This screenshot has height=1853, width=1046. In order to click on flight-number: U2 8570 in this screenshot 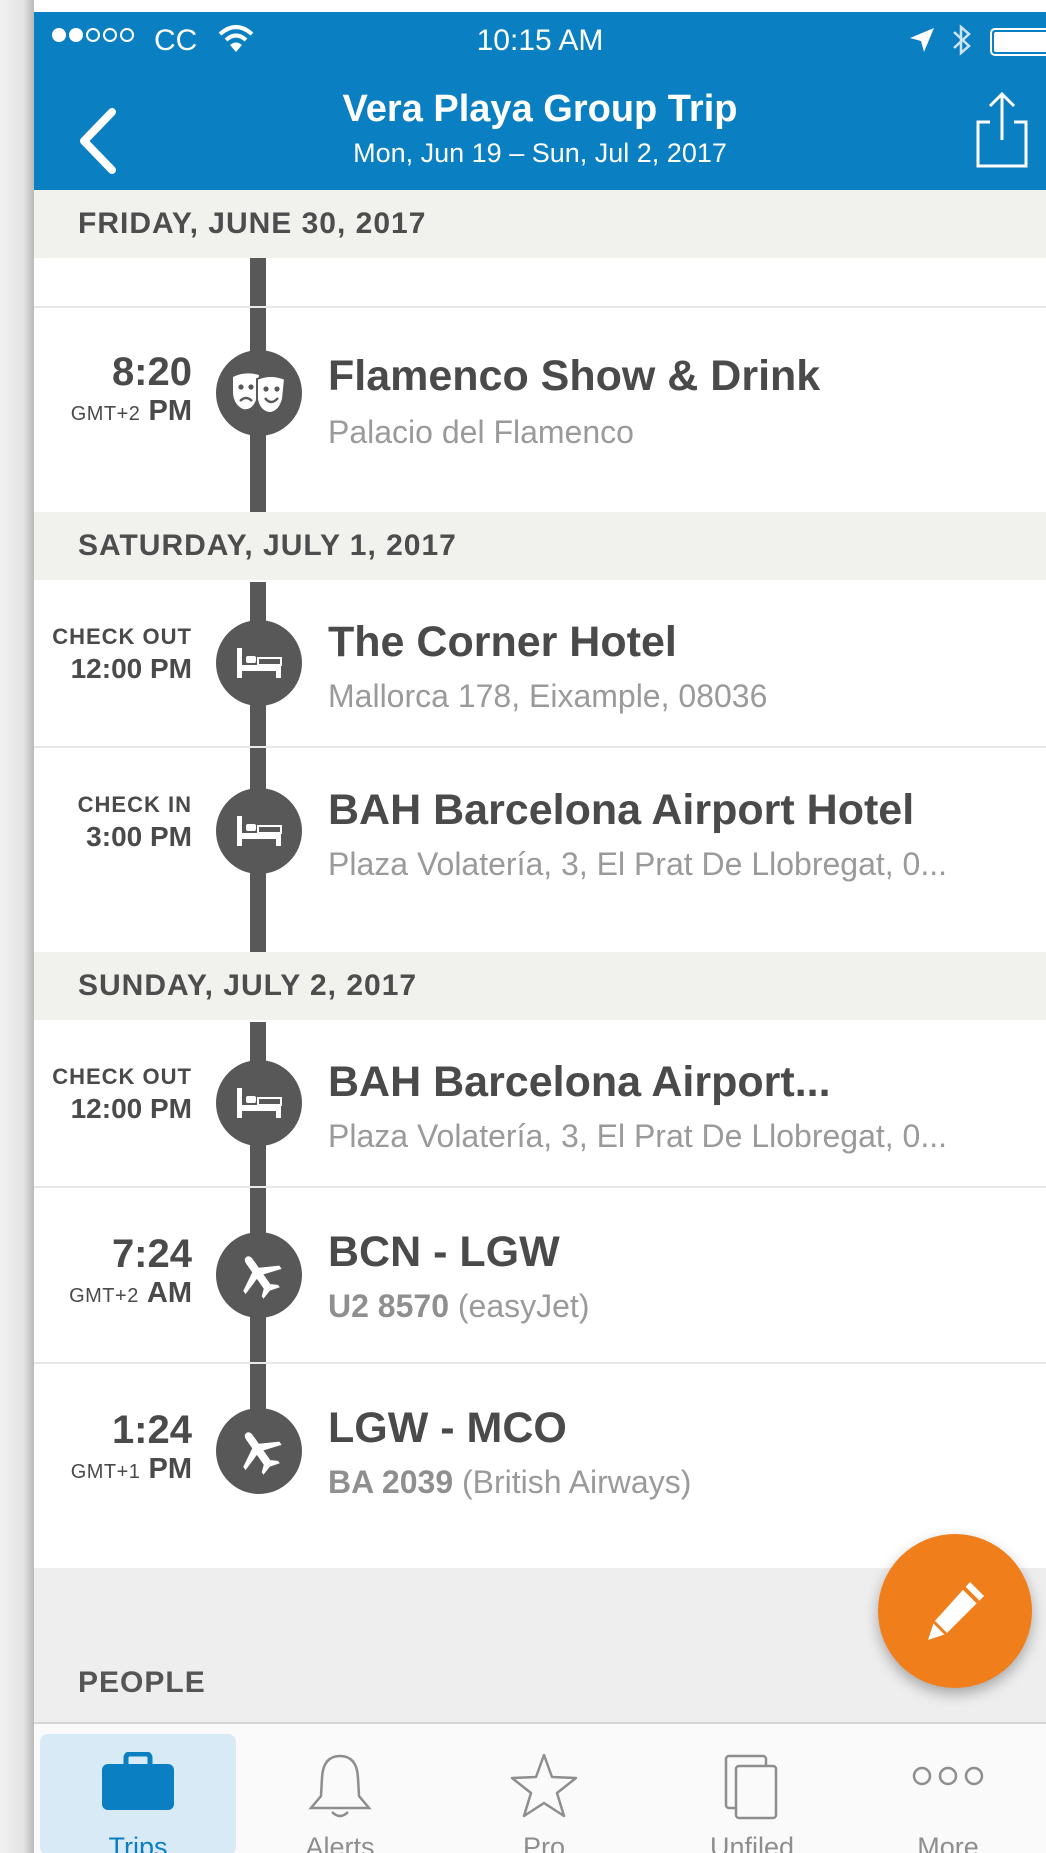, I will do `click(388, 1306)`.